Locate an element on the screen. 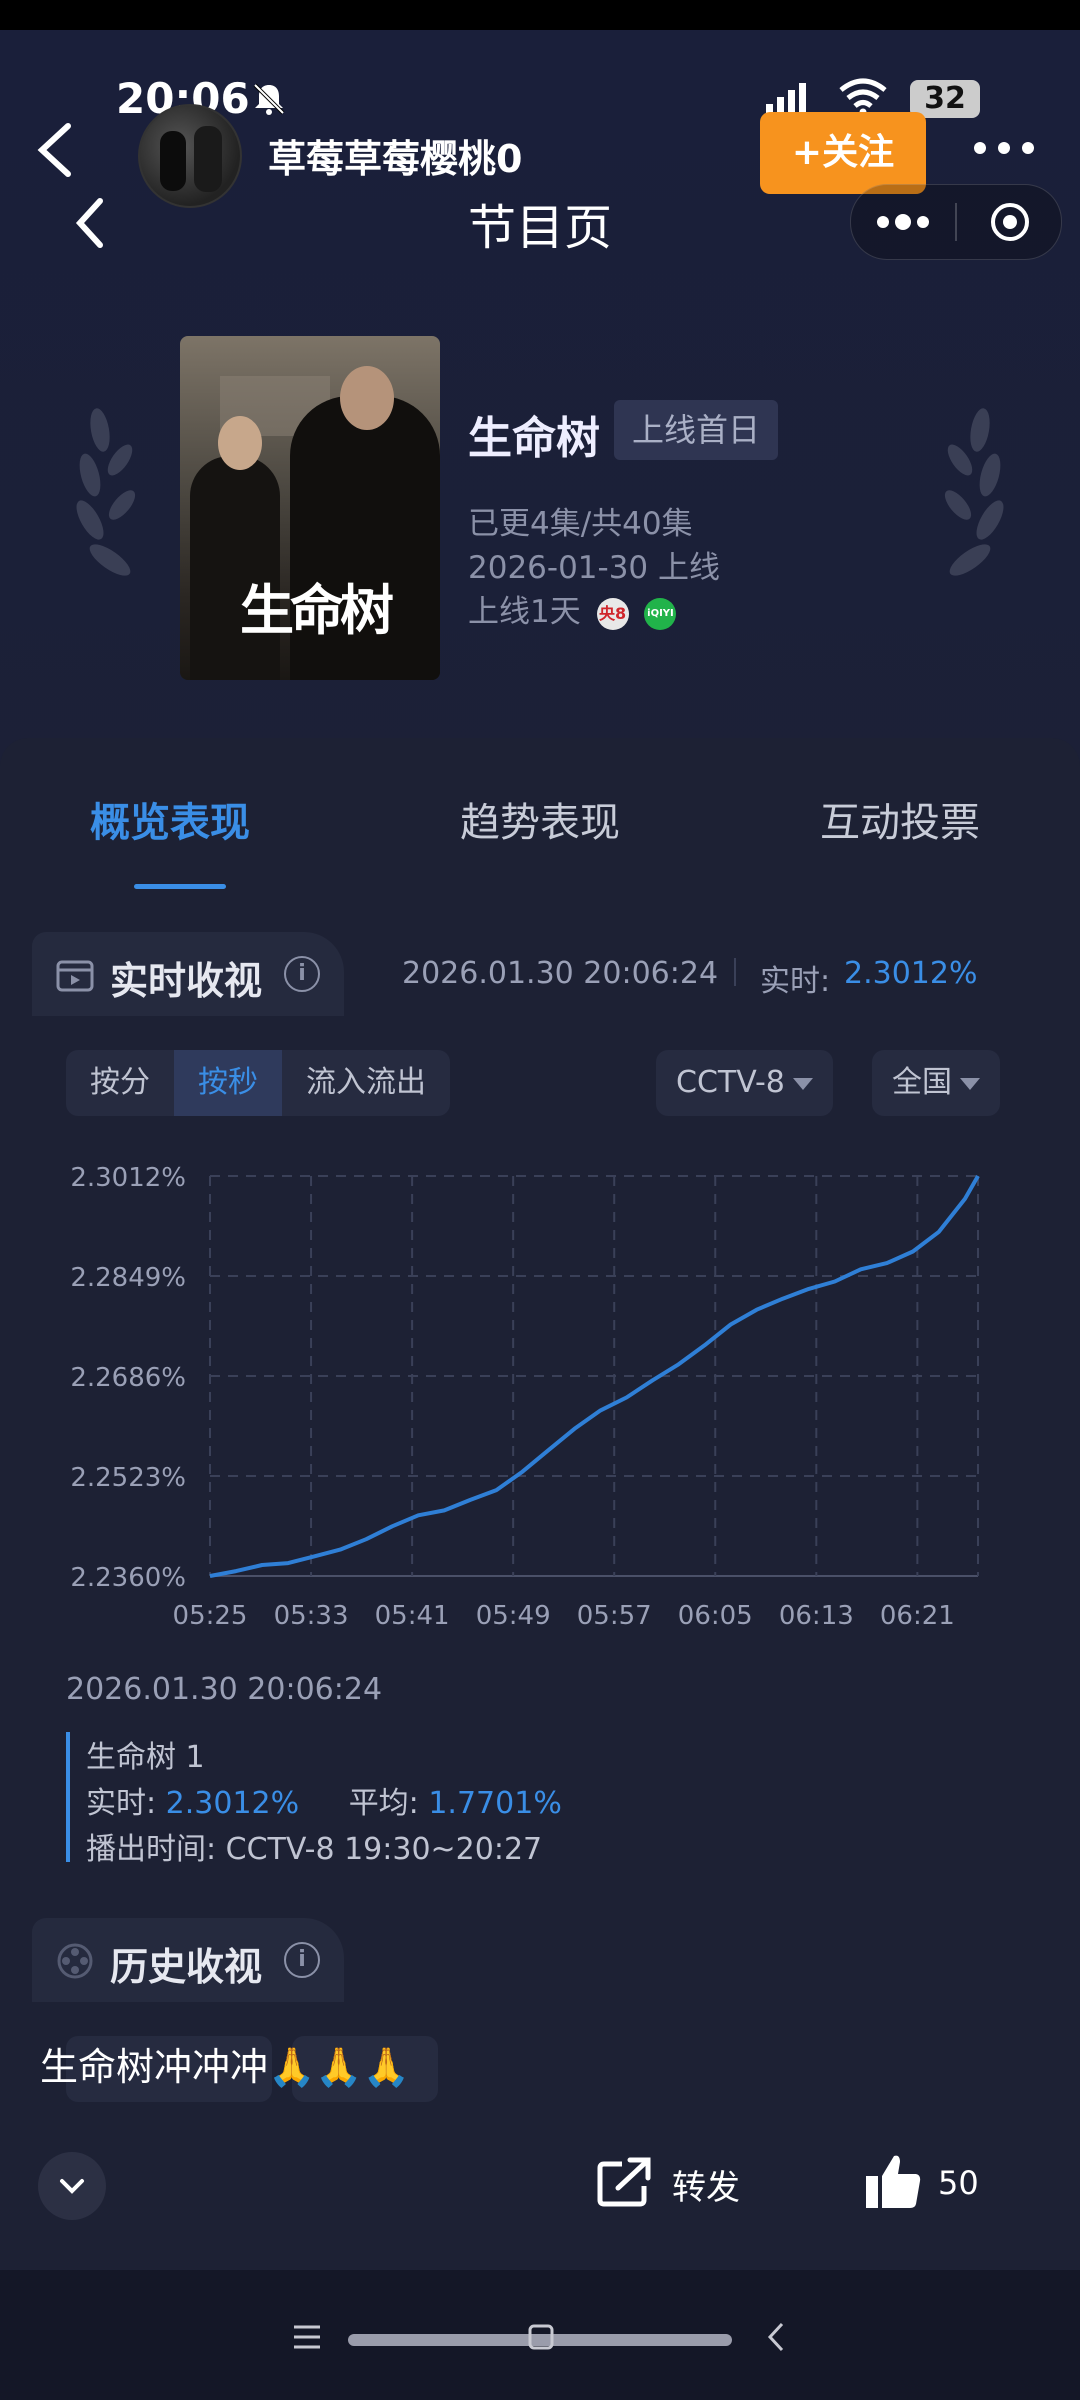 This screenshot has width=1080, height=2400. detail-realtime-value: 2.3012% is located at coordinates (232, 1803).